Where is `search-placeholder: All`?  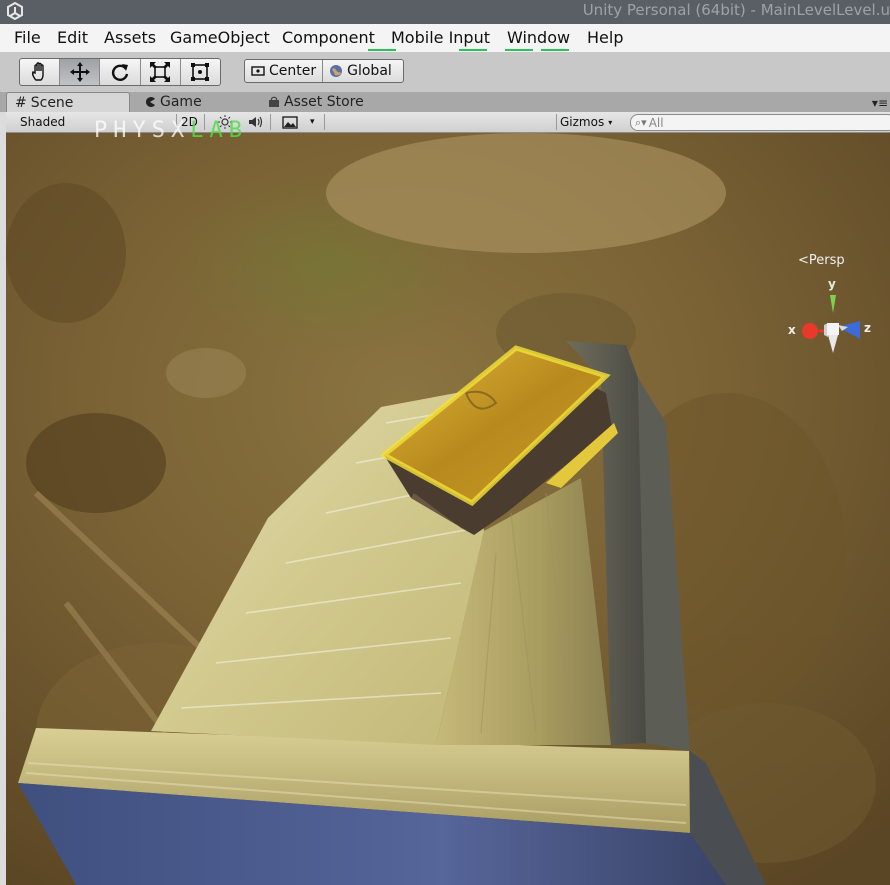
search-placeholder: All is located at coordinates (656, 122).